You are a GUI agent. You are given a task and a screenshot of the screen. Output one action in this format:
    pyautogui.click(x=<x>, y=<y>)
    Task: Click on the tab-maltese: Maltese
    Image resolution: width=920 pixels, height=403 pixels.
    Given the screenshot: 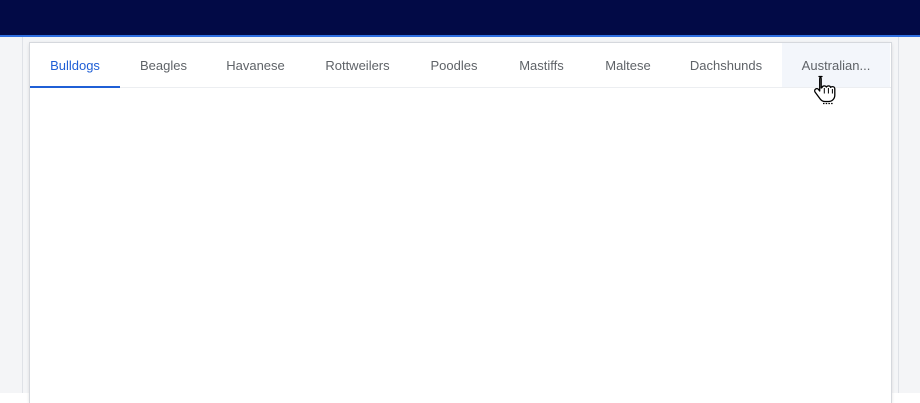 What is the action you would take?
    pyautogui.click(x=628, y=65)
    